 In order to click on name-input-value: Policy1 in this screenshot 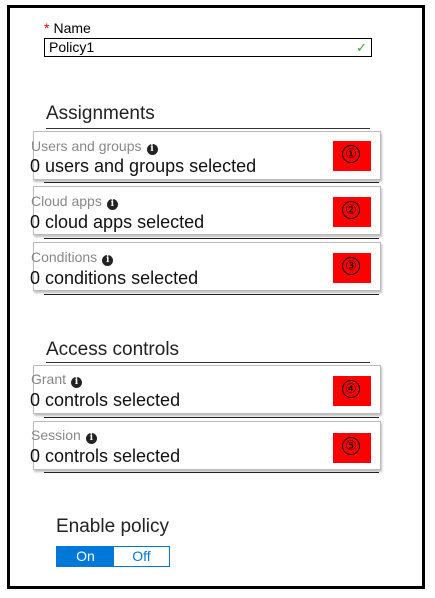, I will do `click(72, 47)`.